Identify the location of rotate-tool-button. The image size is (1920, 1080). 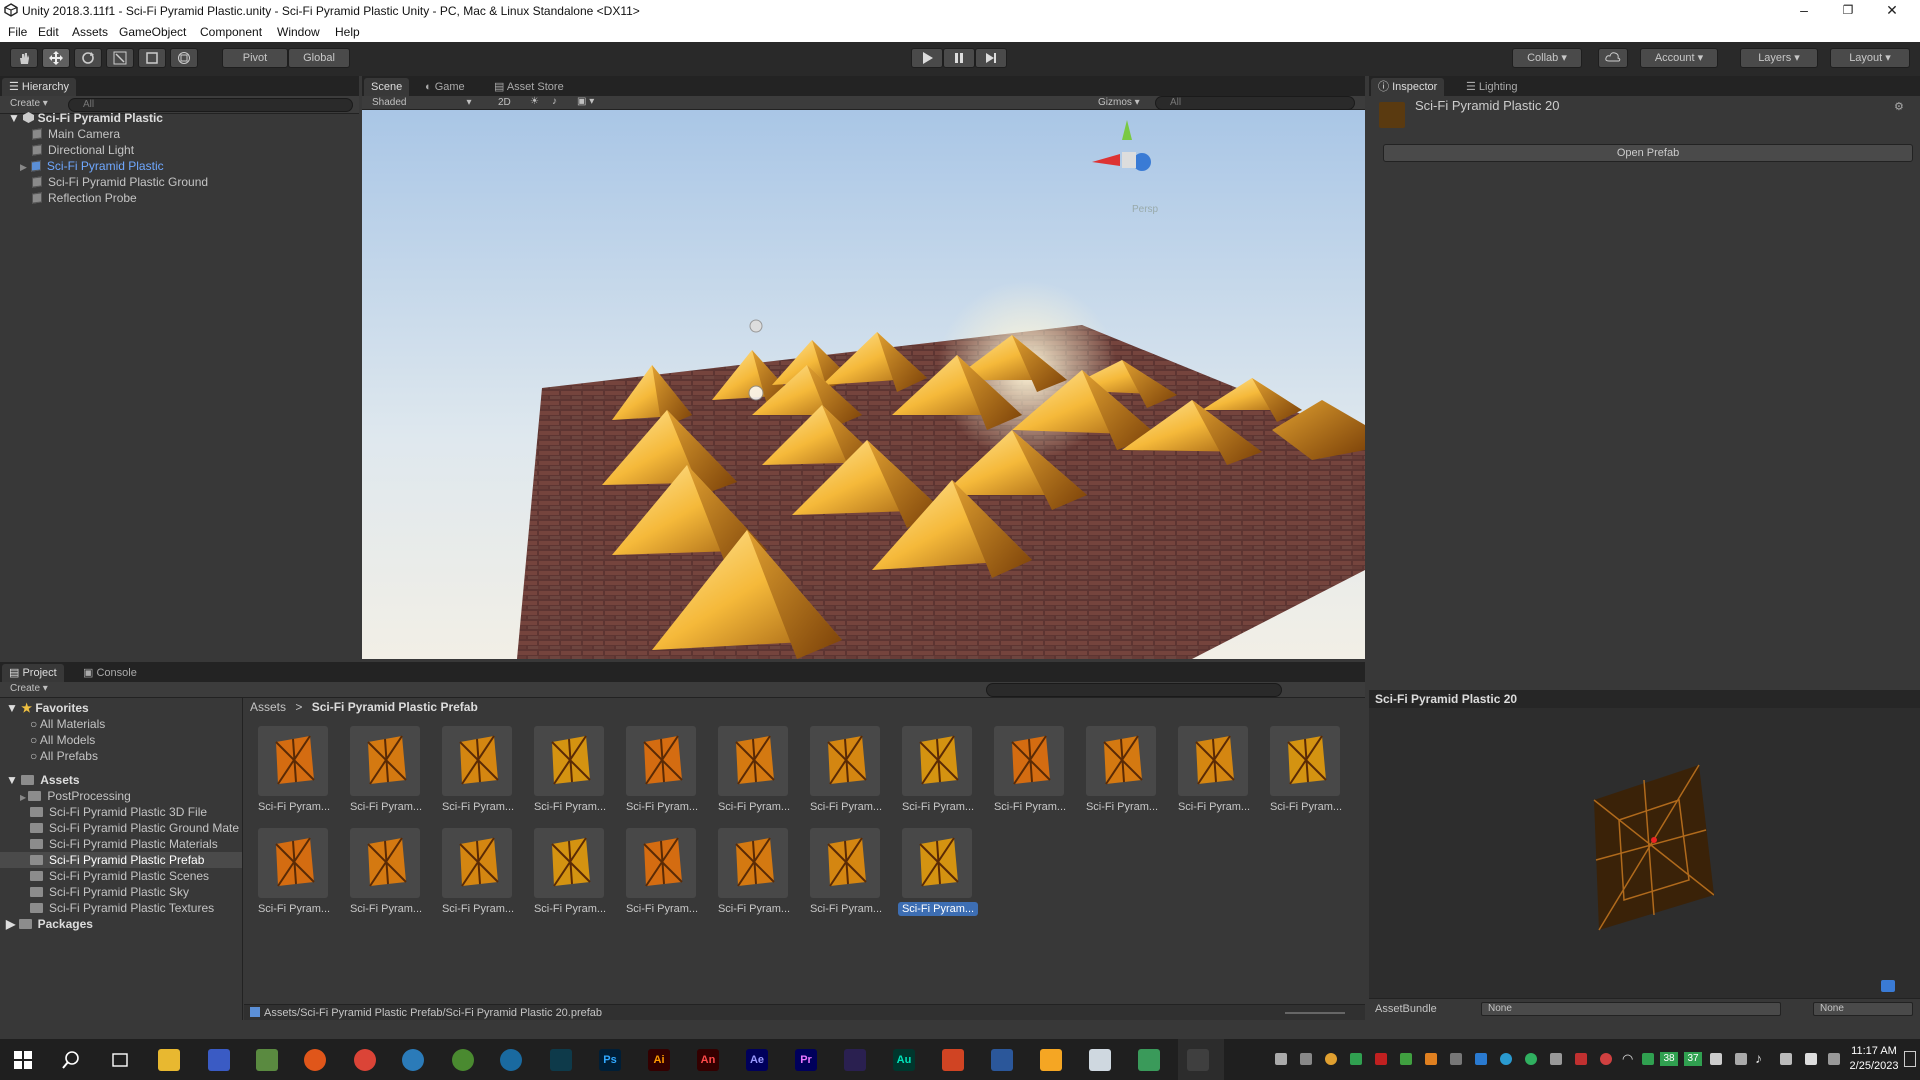
(88, 58).